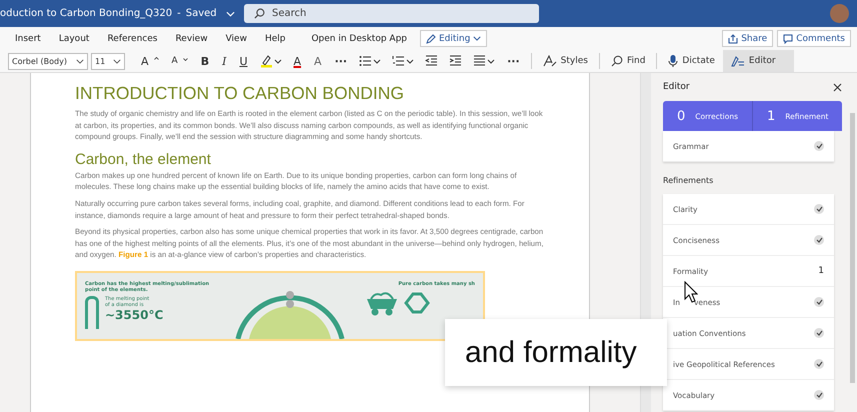  What do you see at coordinates (454, 38) in the screenshot?
I see `editing-mode-button: Editing` at bounding box center [454, 38].